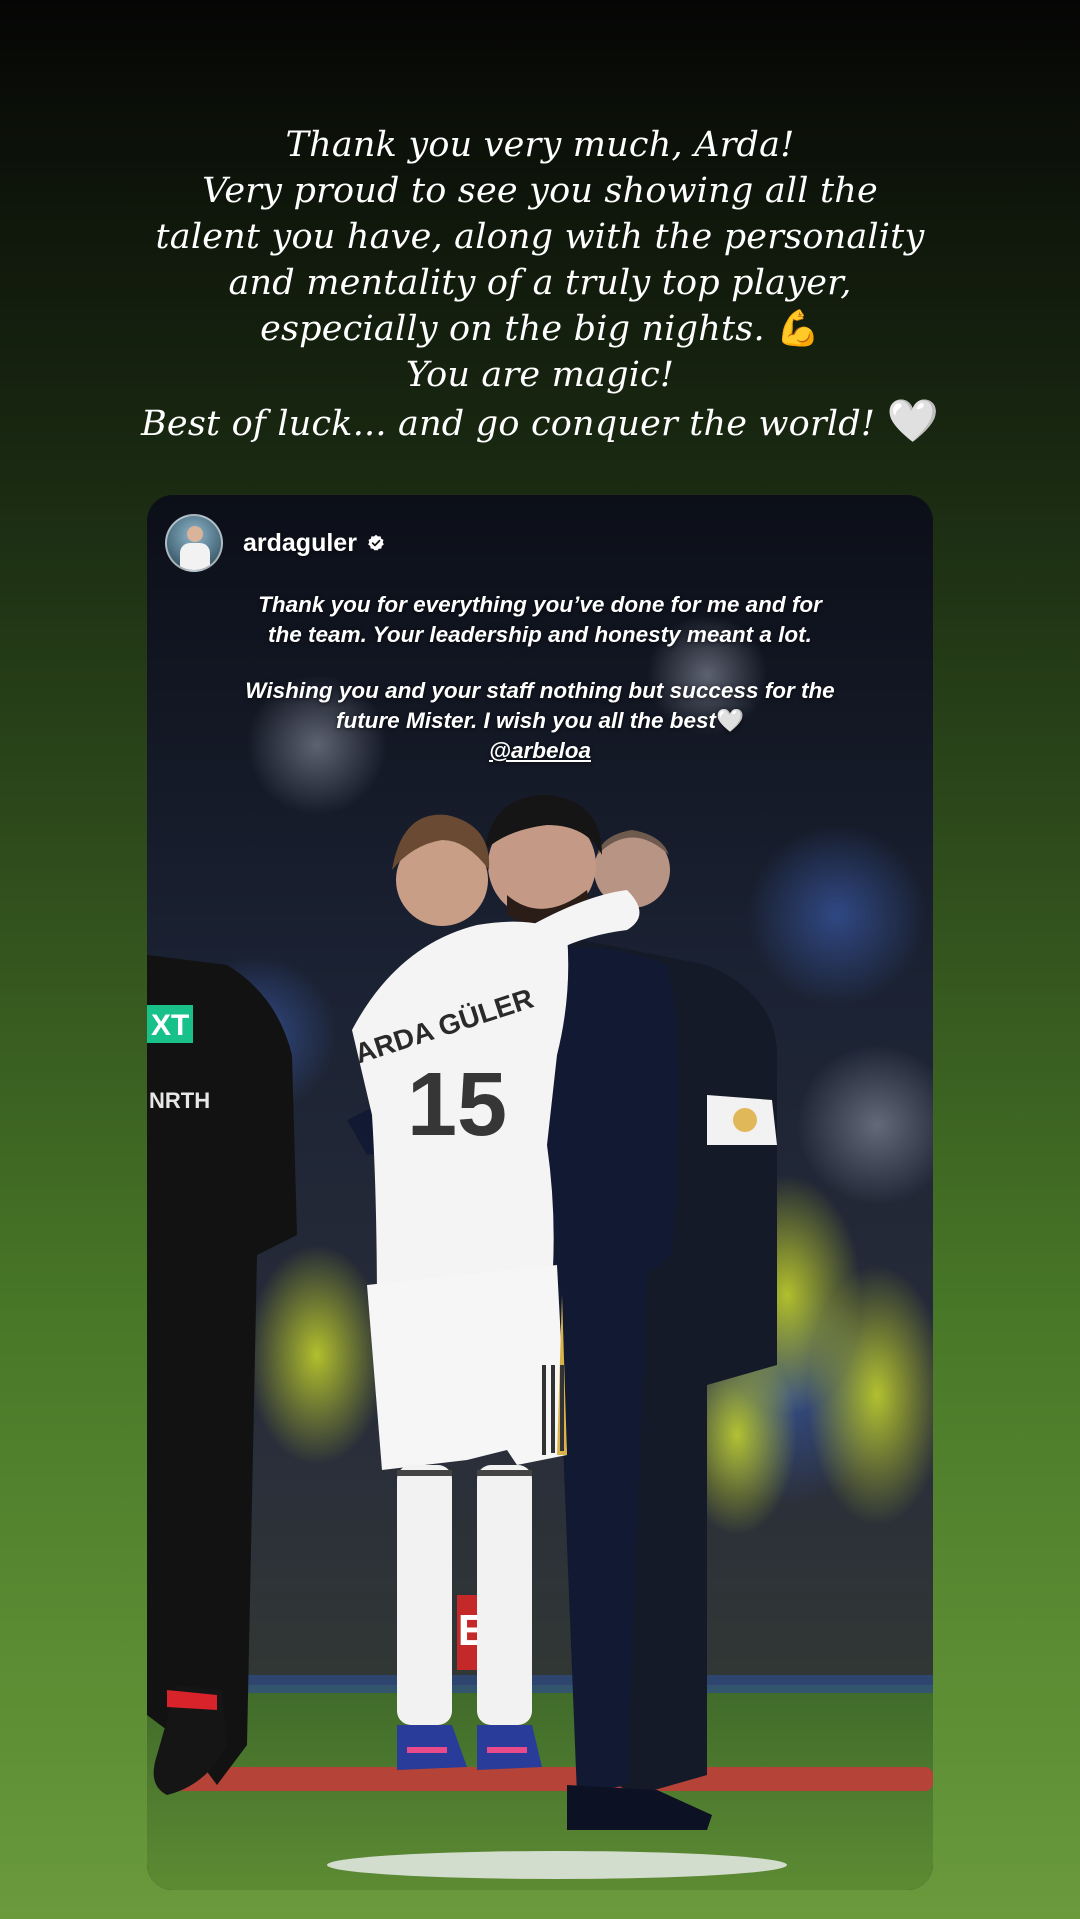 Image resolution: width=1080 pixels, height=1919 pixels. What do you see at coordinates (170, 1025) in the screenshot?
I see `sleeve-sponsor-text: XT` at bounding box center [170, 1025].